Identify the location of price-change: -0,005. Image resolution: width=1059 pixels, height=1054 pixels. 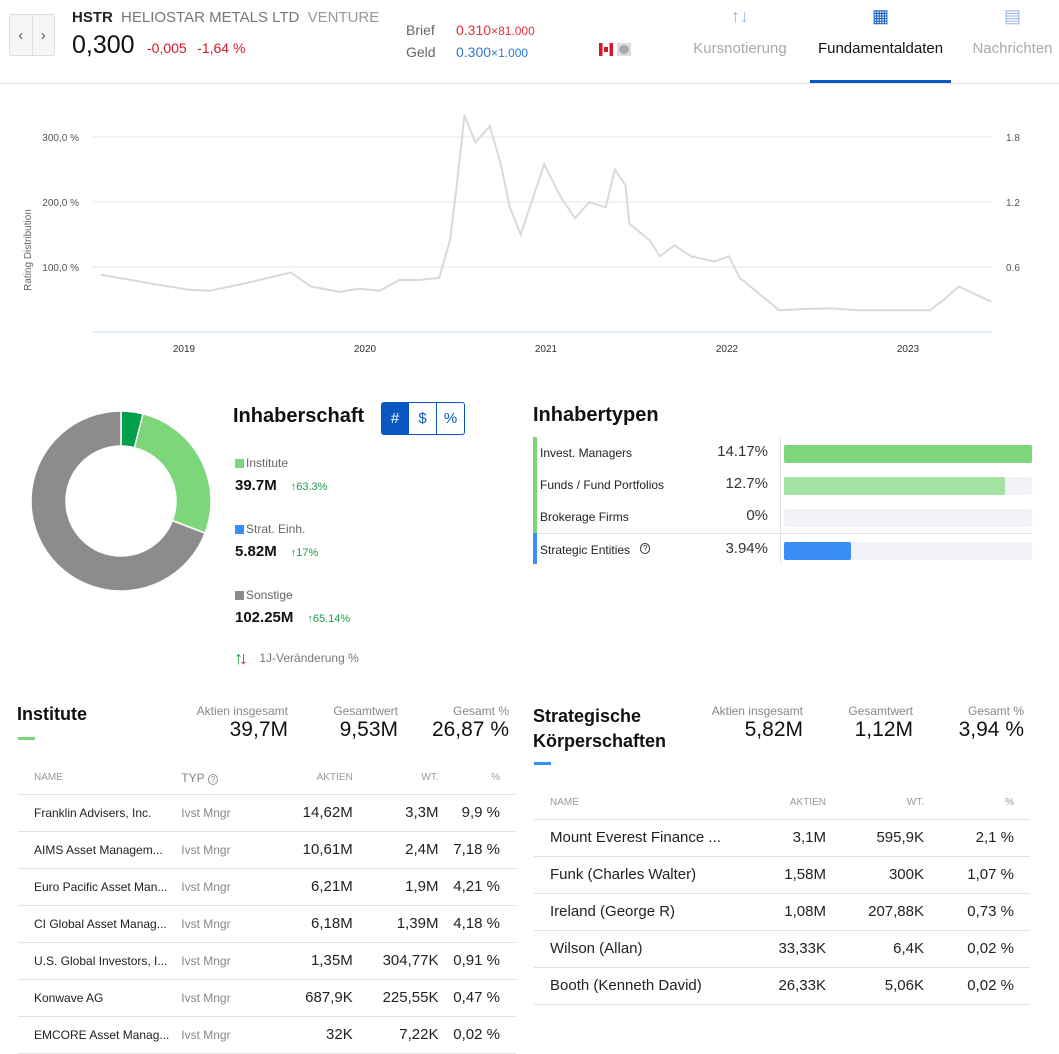
(167, 48).